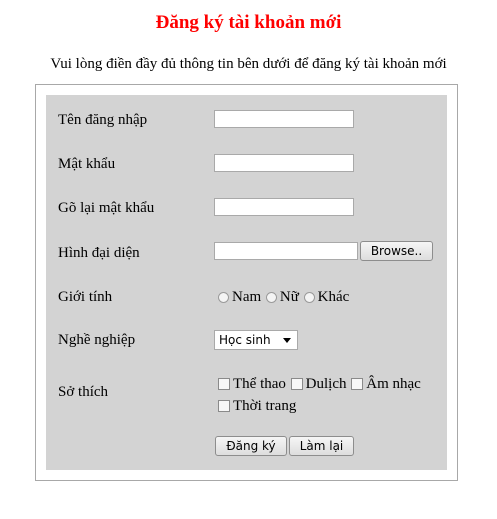  Describe the element at coordinates (245, 340) in the screenshot. I see `occupation-selected-value: Học sinh` at that location.